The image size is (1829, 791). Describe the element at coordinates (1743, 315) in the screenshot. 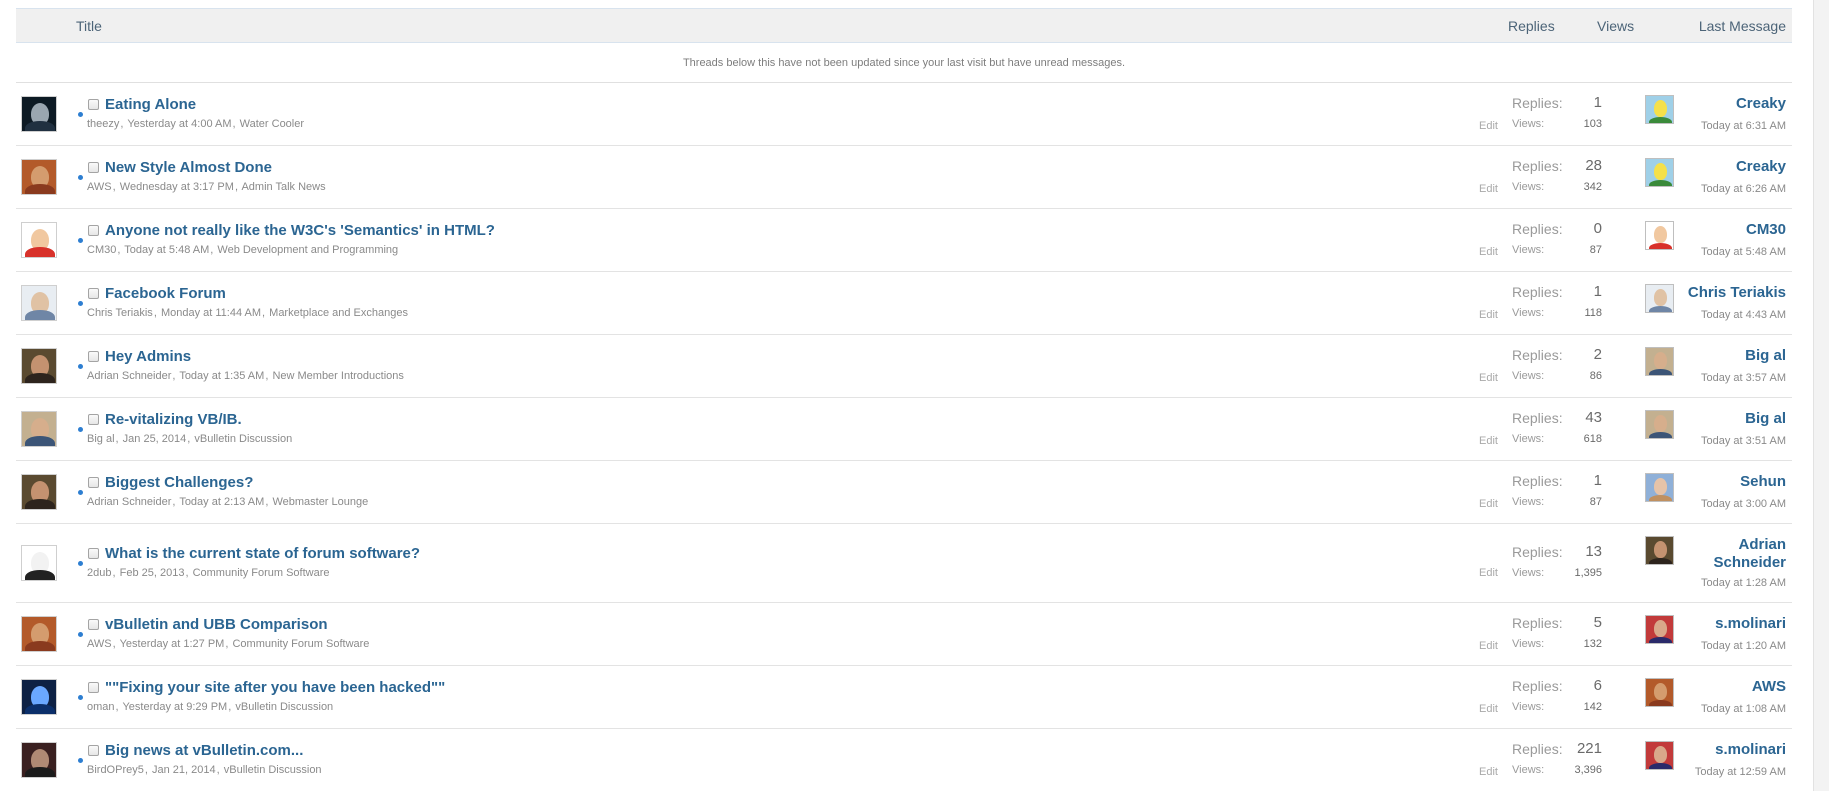

I see `last-post-time: Today at 4:43 AM` at that location.